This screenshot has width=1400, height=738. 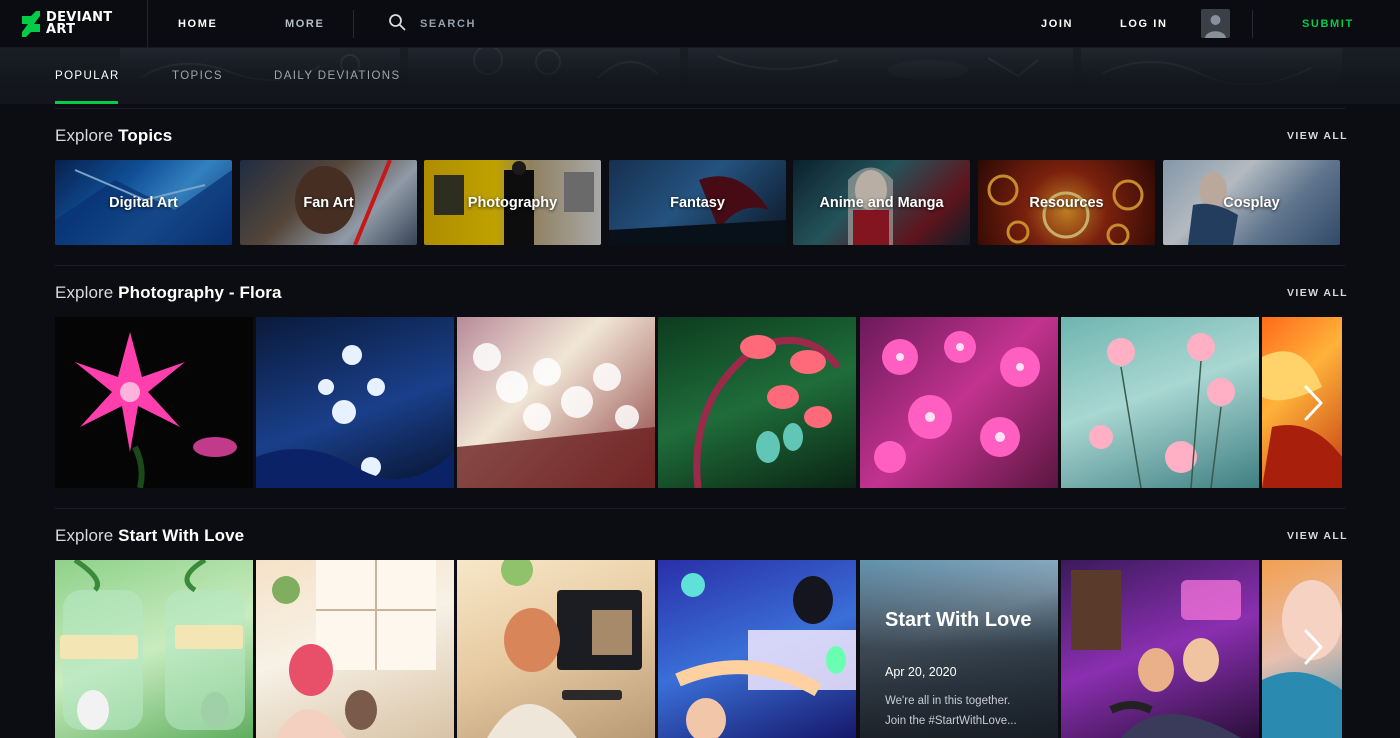 I want to click on search-input, so click(x=520, y=24).